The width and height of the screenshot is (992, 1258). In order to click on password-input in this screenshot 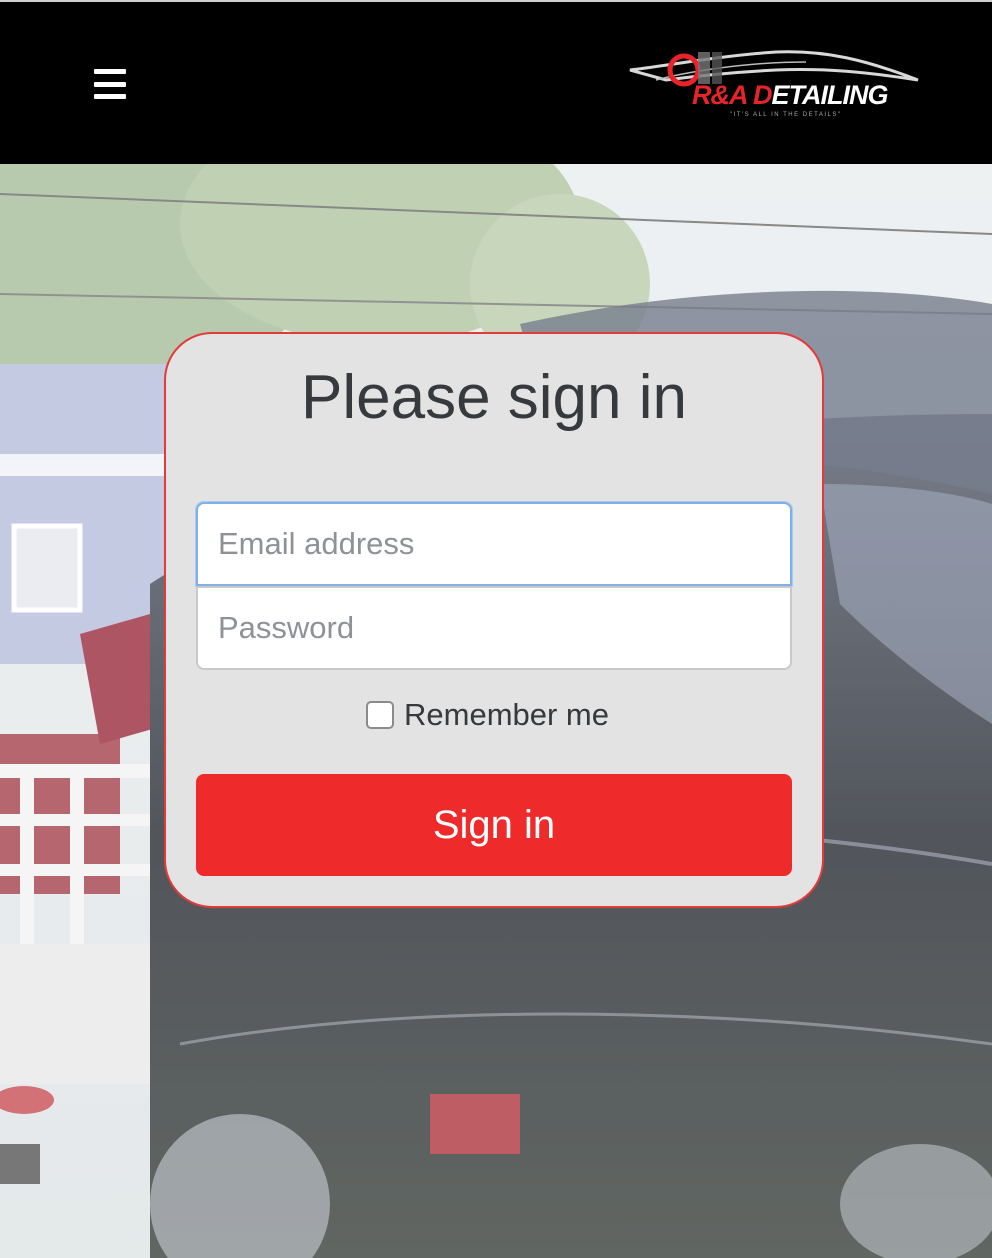, I will do `click(494, 628)`.